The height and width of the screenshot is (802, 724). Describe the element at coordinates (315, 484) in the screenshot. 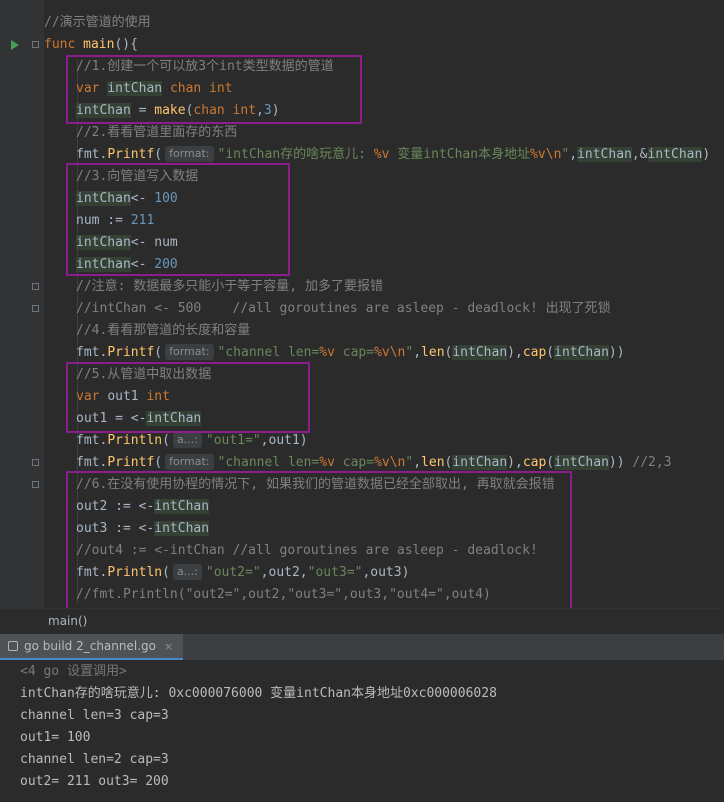

I see `code-line: //6.在没有使用协程的情况下, 如果我们的管道数据已经全部取出, 再取就会报错` at that location.